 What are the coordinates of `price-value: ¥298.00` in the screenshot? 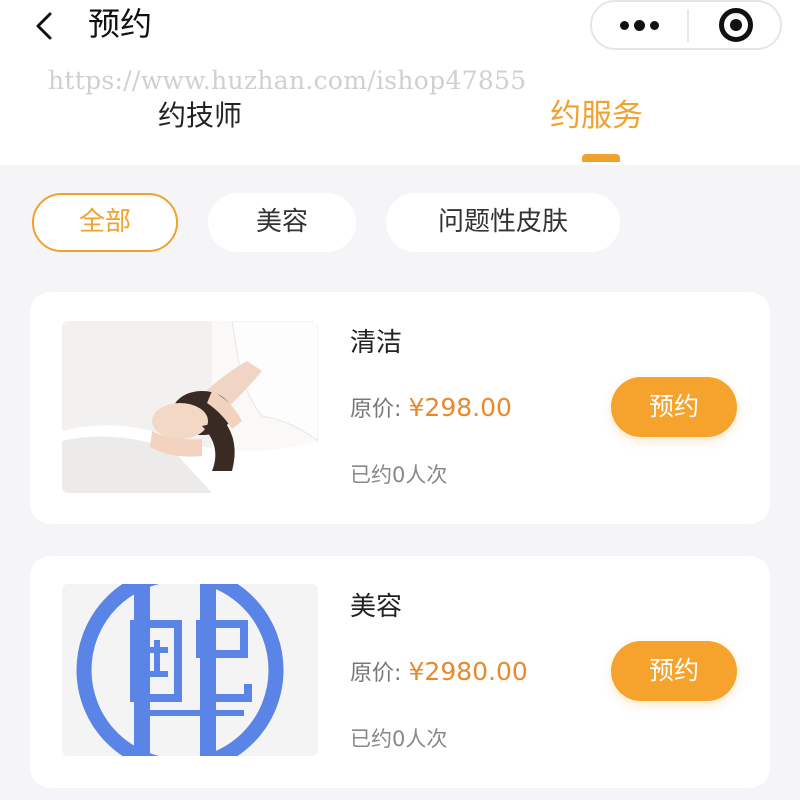 It's located at (460, 407).